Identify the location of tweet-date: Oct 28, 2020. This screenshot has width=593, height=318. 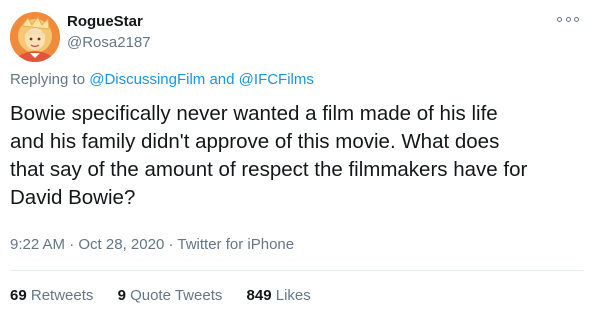
(121, 244).